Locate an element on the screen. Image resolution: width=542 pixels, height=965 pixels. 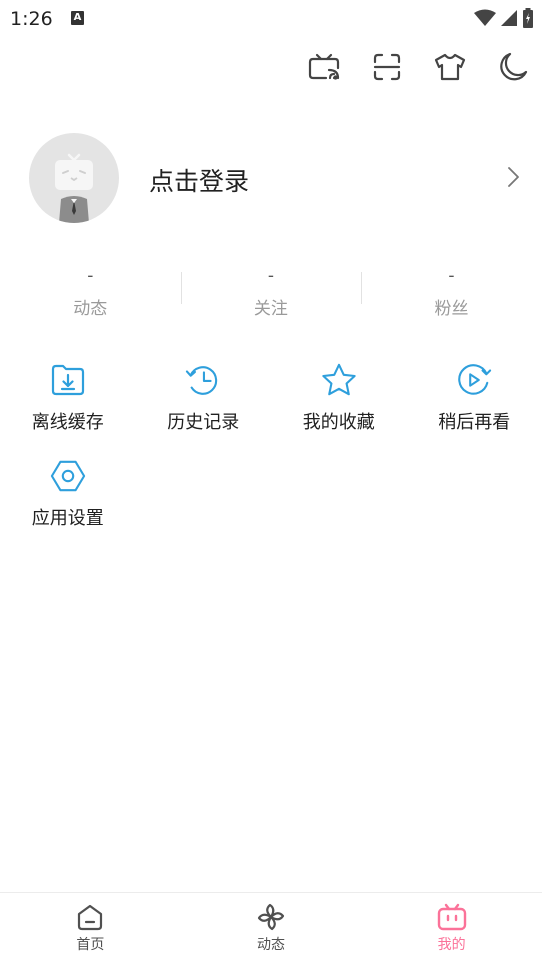
stat-following: - 关注 is located at coordinates (271, 292).